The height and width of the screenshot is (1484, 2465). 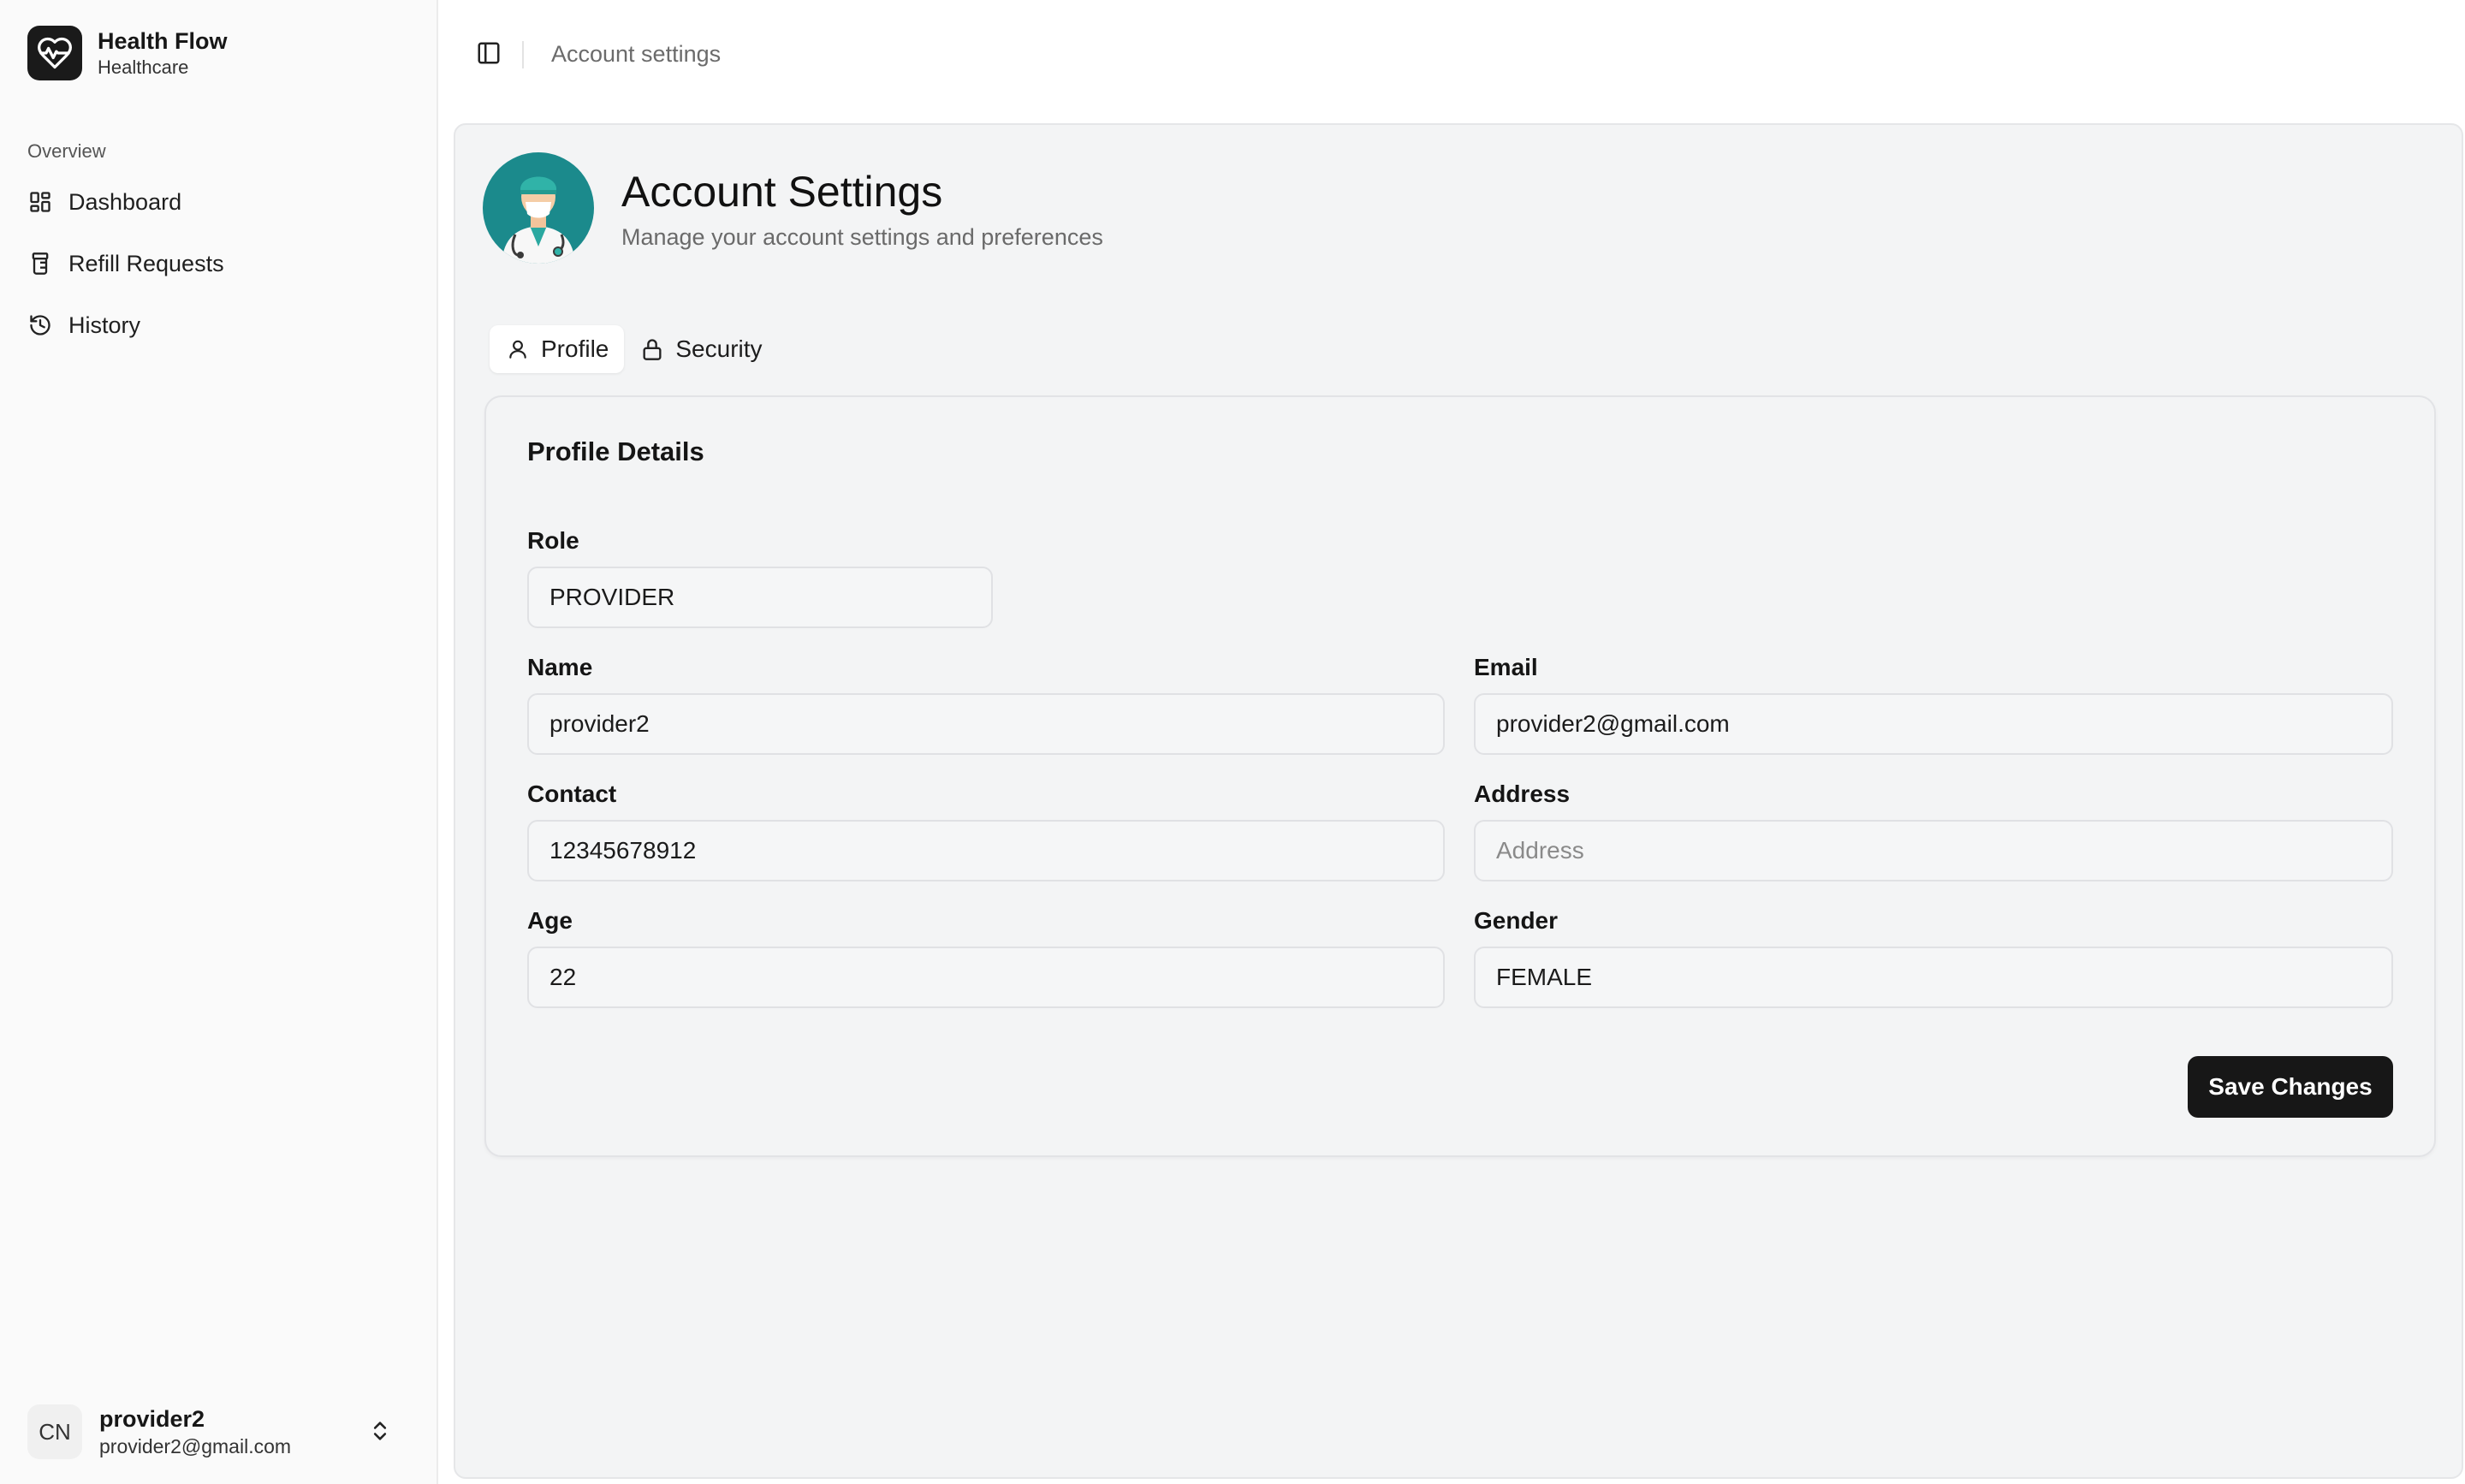 What do you see at coordinates (54, 1432) in the screenshot?
I see `avatar: CN` at bounding box center [54, 1432].